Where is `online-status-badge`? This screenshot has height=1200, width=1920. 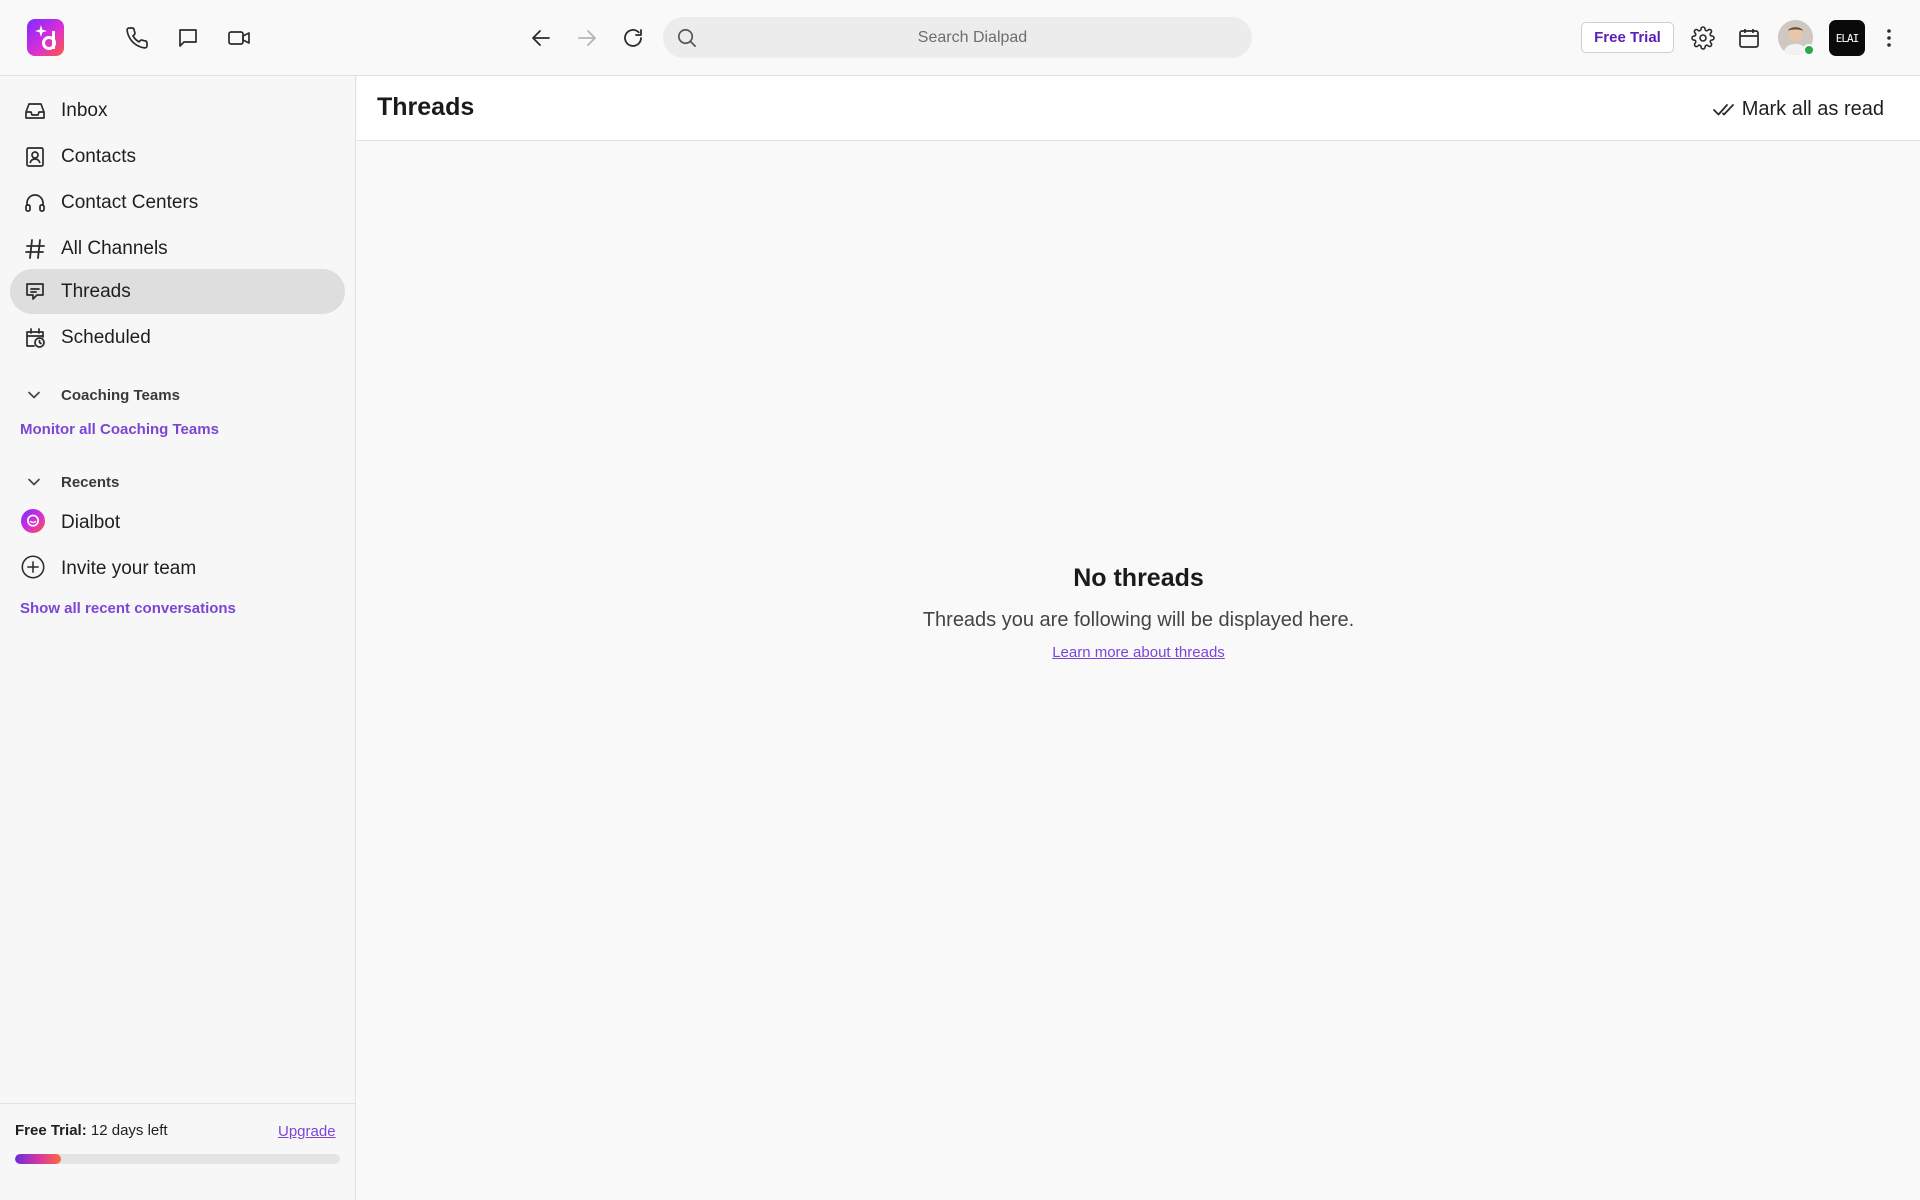
online-status-badge is located at coordinates (1809, 50).